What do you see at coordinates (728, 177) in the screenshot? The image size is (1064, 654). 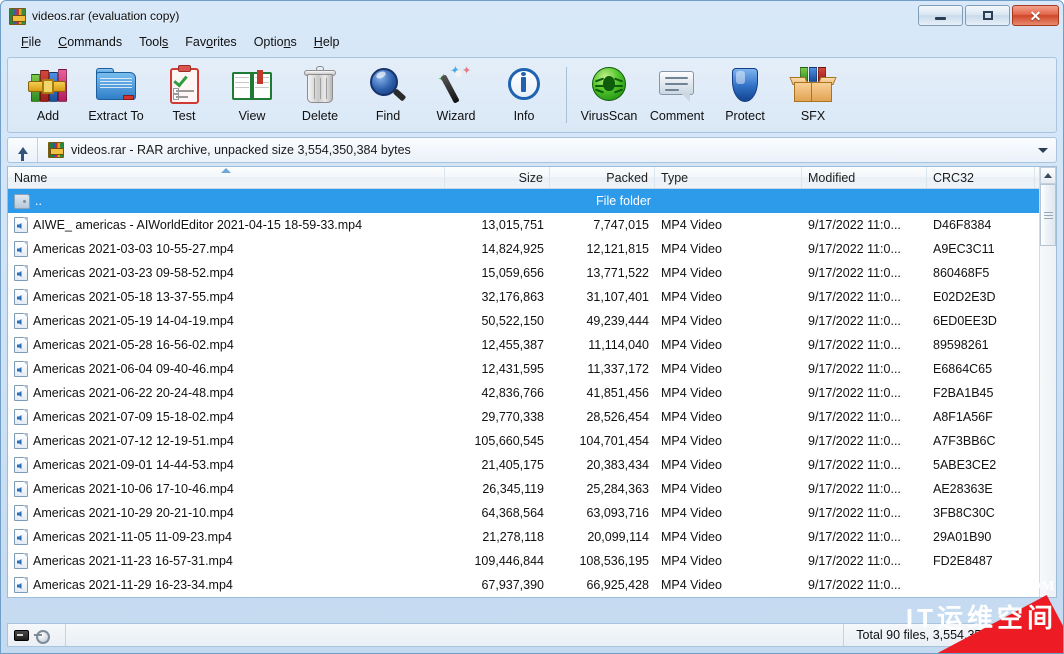 I see `column-header-type: Type` at bounding box center [728, 177].